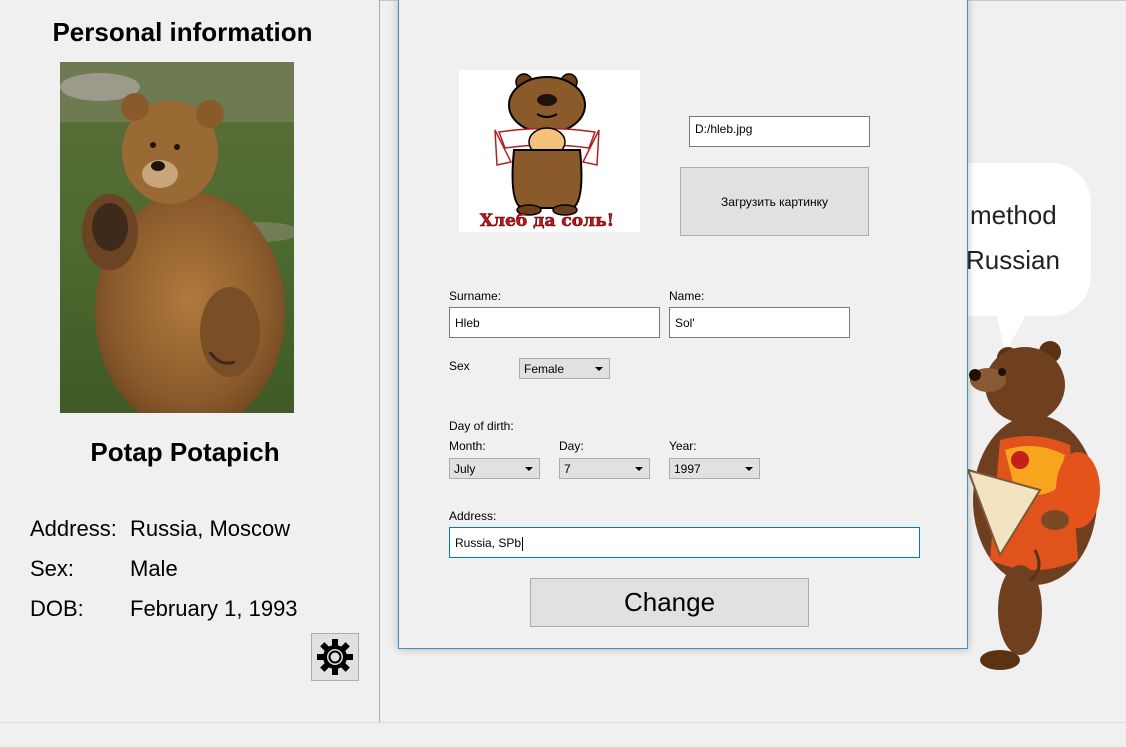 The width and height of the screenshot is (1126, 747). What do you see at coordinates (494, 468) in the screenshot?
I see `month-select: July` at bounding box center [494, 468].